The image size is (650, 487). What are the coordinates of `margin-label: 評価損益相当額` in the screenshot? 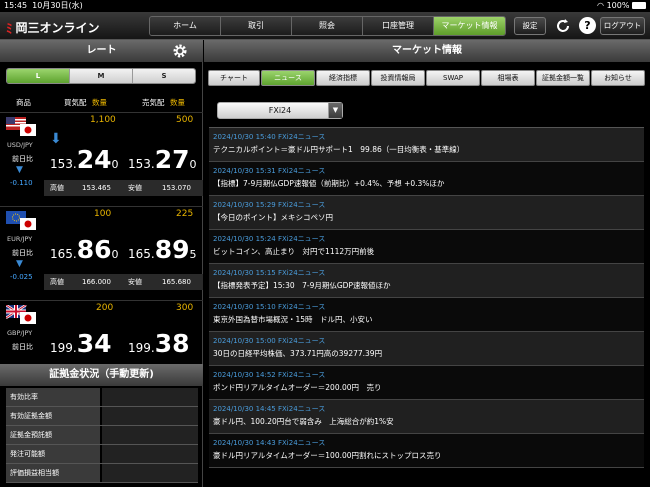 It's located at (53, 473).